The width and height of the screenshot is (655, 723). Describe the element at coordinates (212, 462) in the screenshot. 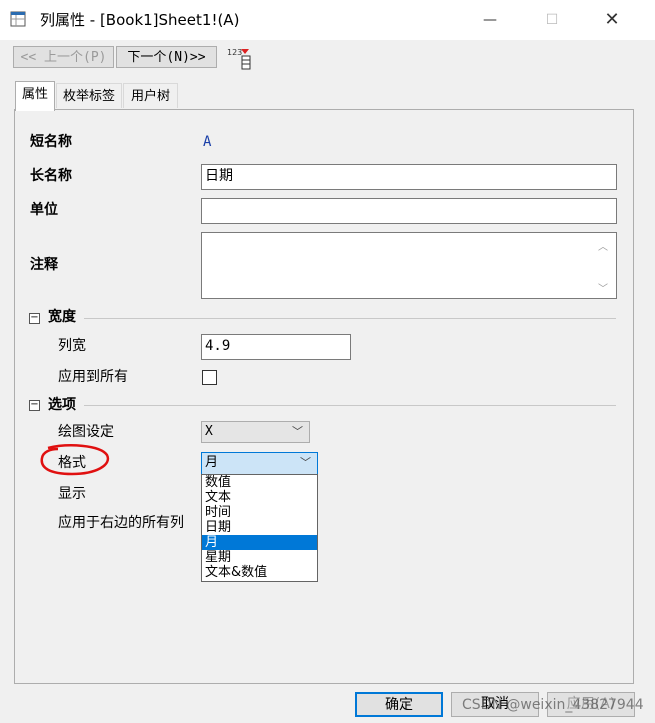

I see `format-value: 月` at that location.